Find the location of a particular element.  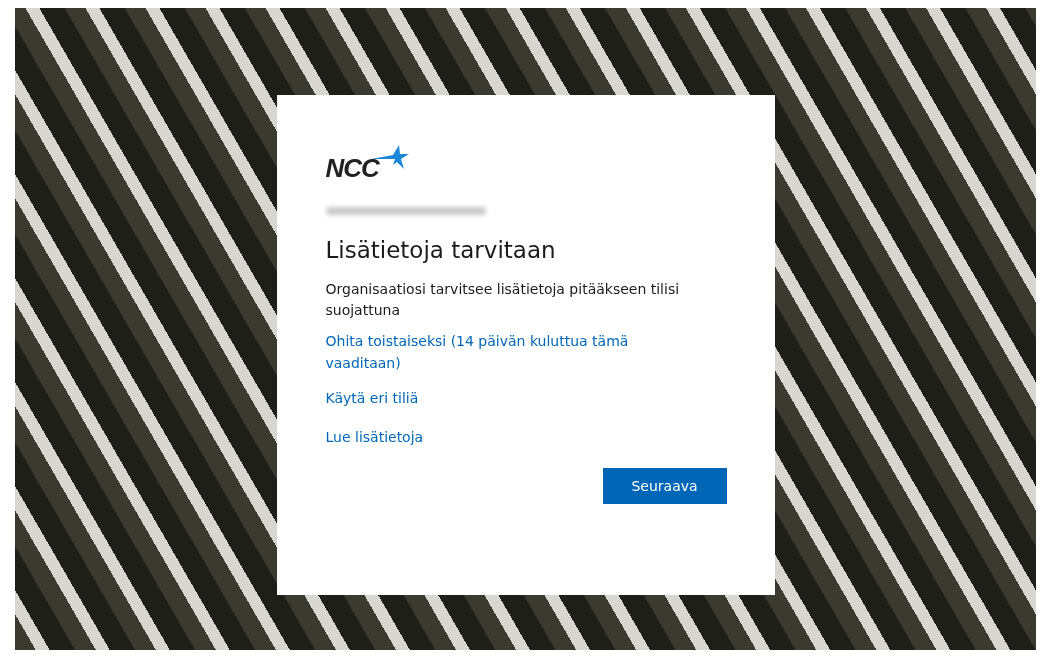

page-title: Lisätietoja tarvitaan is located at coordinates (441, 250).